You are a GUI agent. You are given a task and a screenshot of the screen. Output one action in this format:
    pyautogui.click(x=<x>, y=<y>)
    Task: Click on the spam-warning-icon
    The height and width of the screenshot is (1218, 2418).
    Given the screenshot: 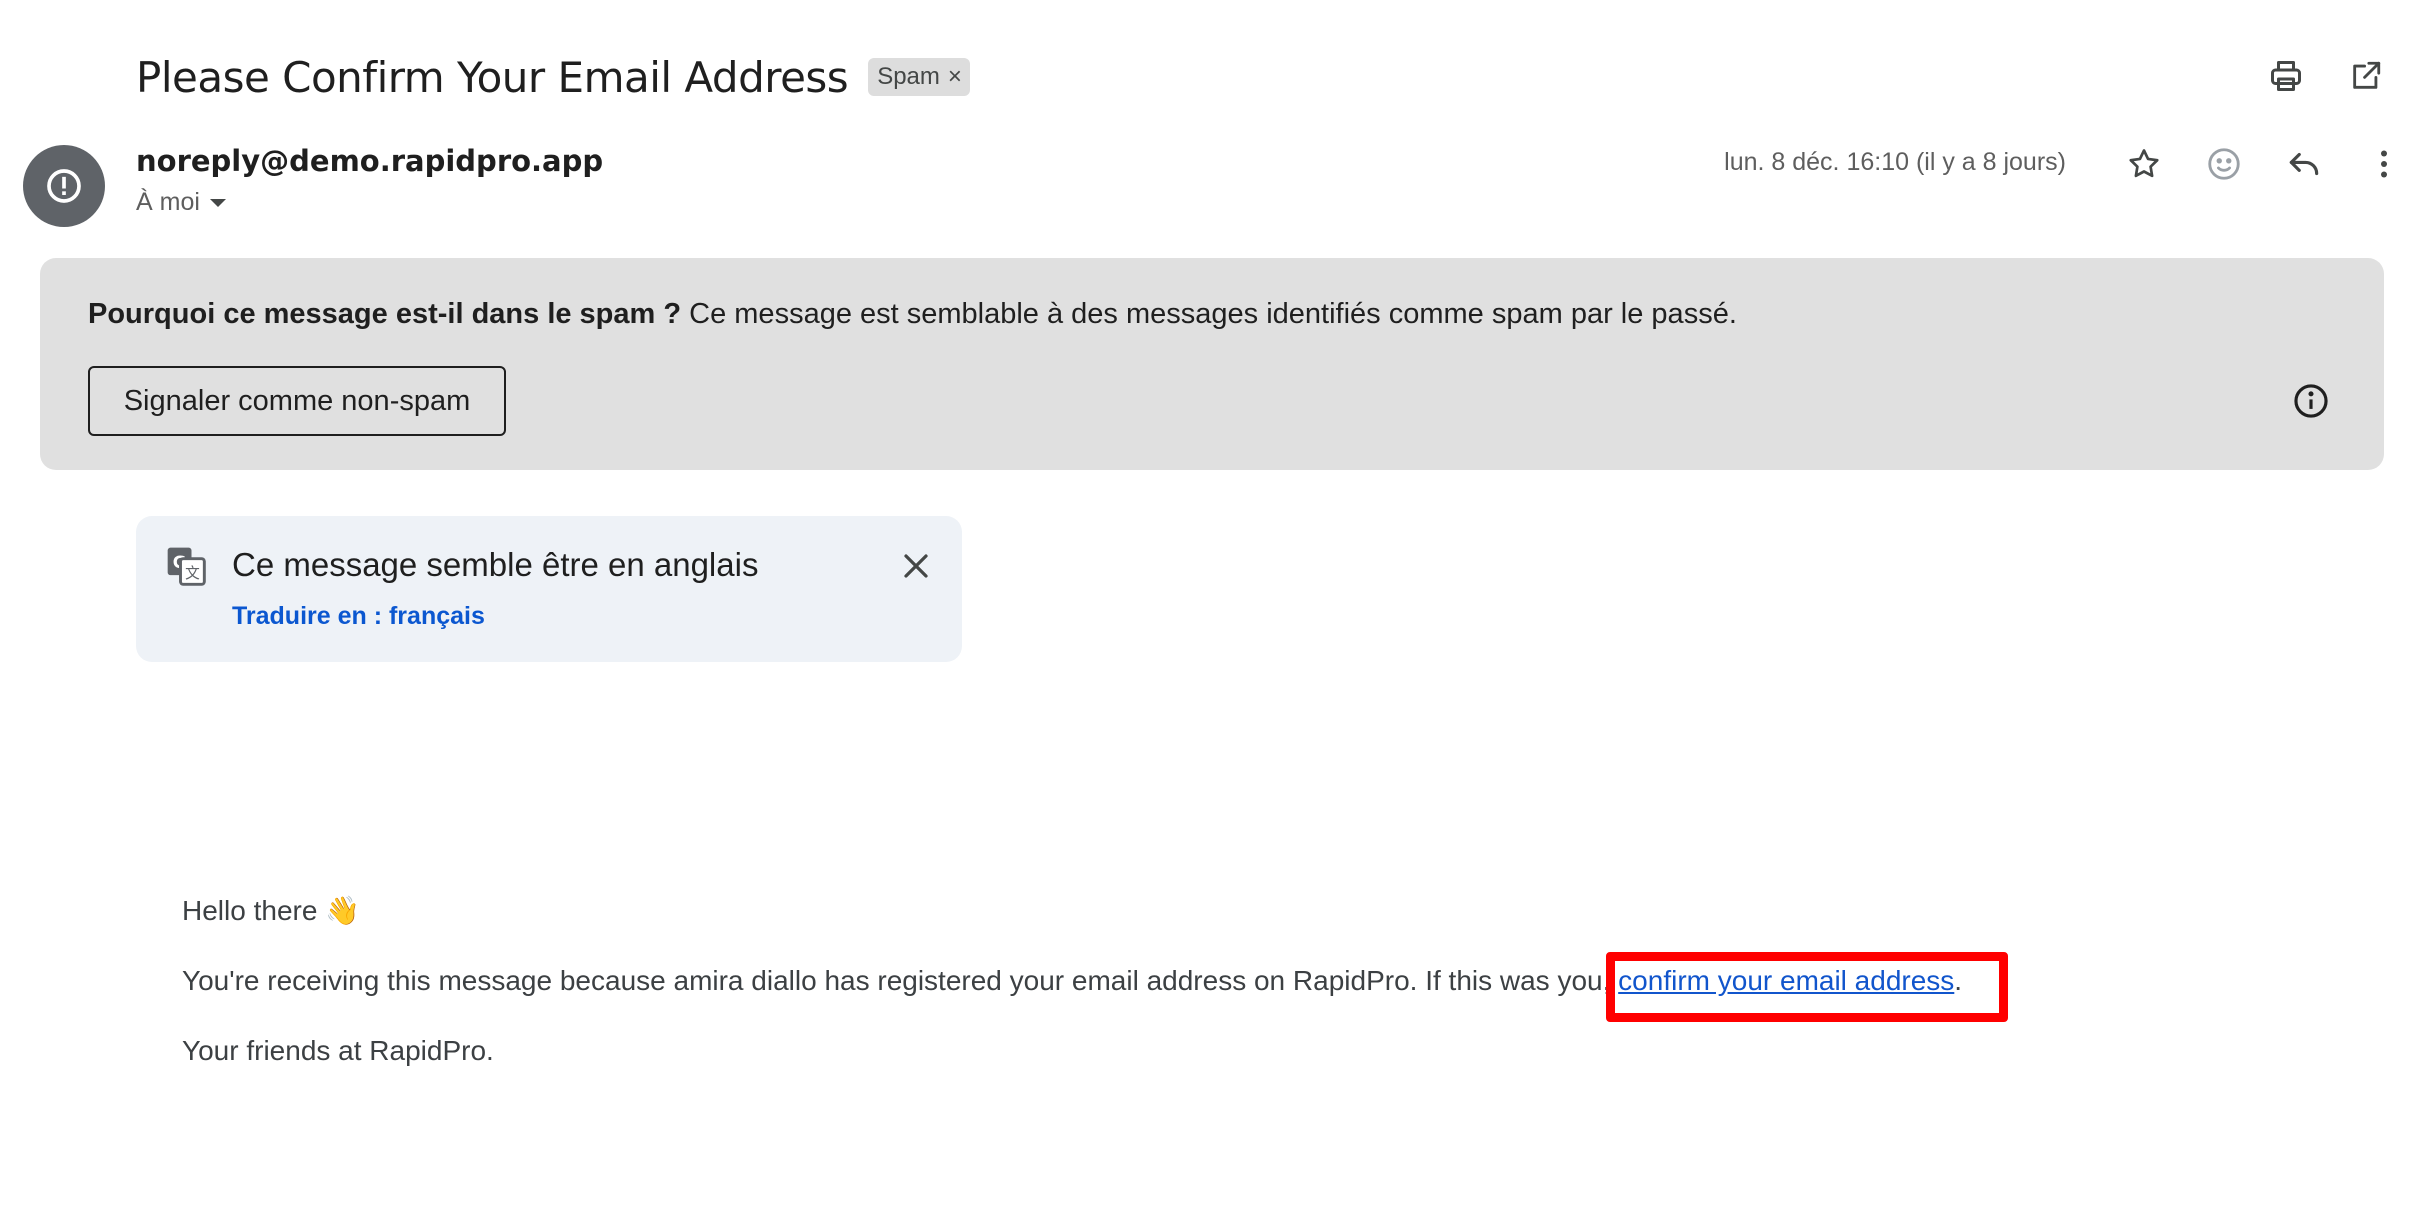 What is the action you would take?
    pyautogui.click(x=64, y=186)
    